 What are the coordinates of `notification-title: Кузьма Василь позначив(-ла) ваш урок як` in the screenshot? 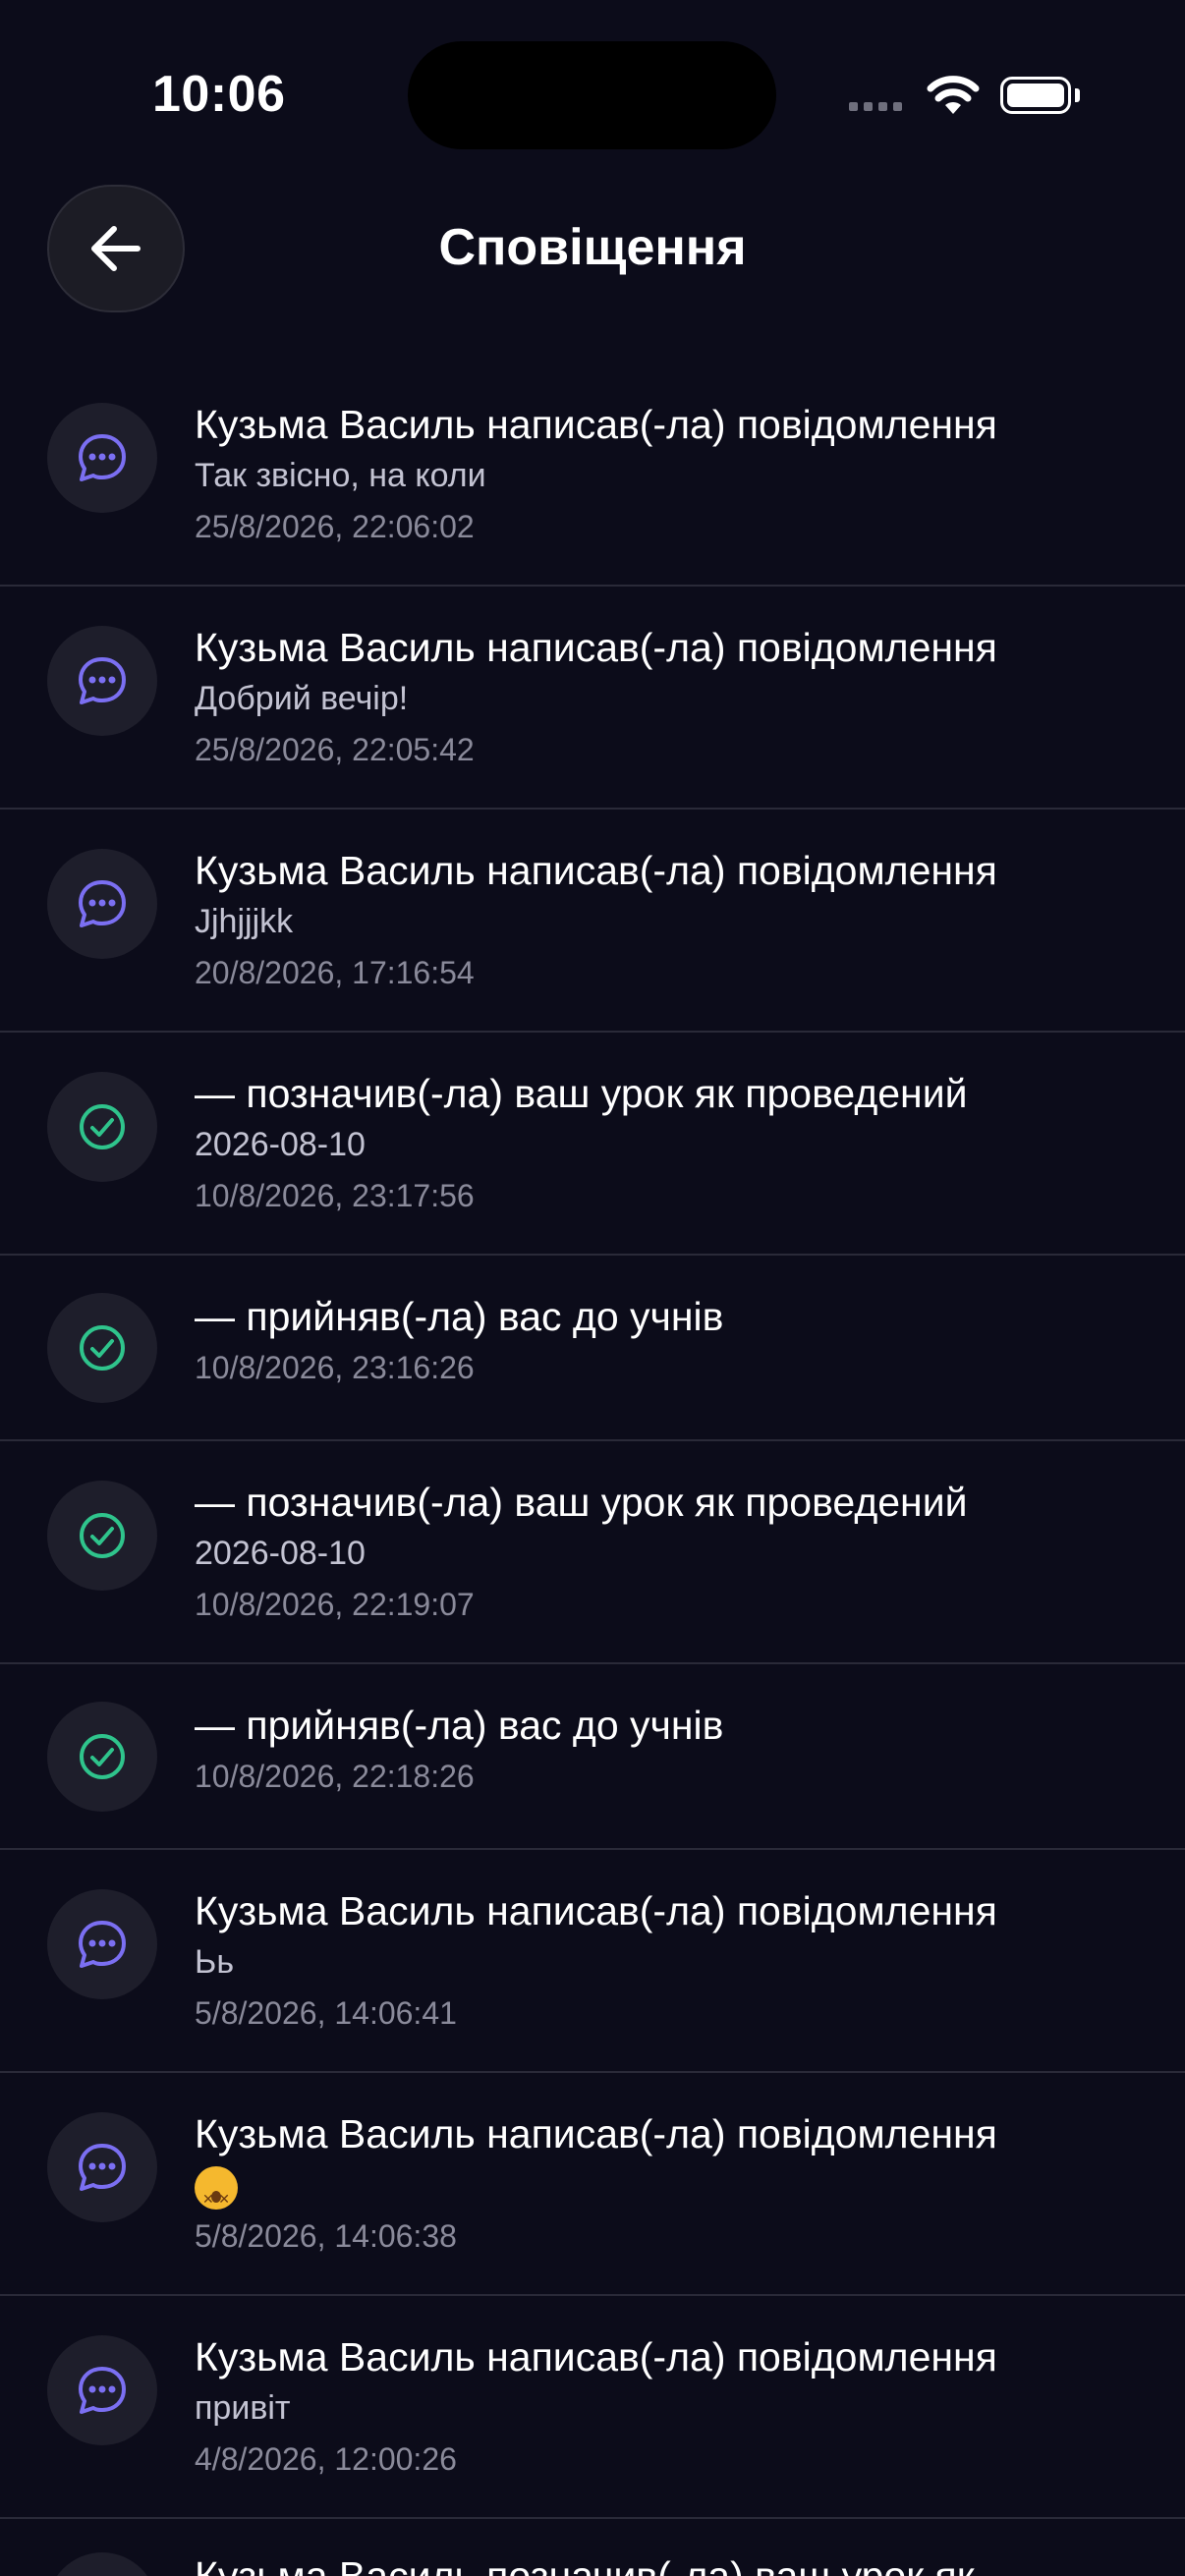 It's located at (585, 2564).